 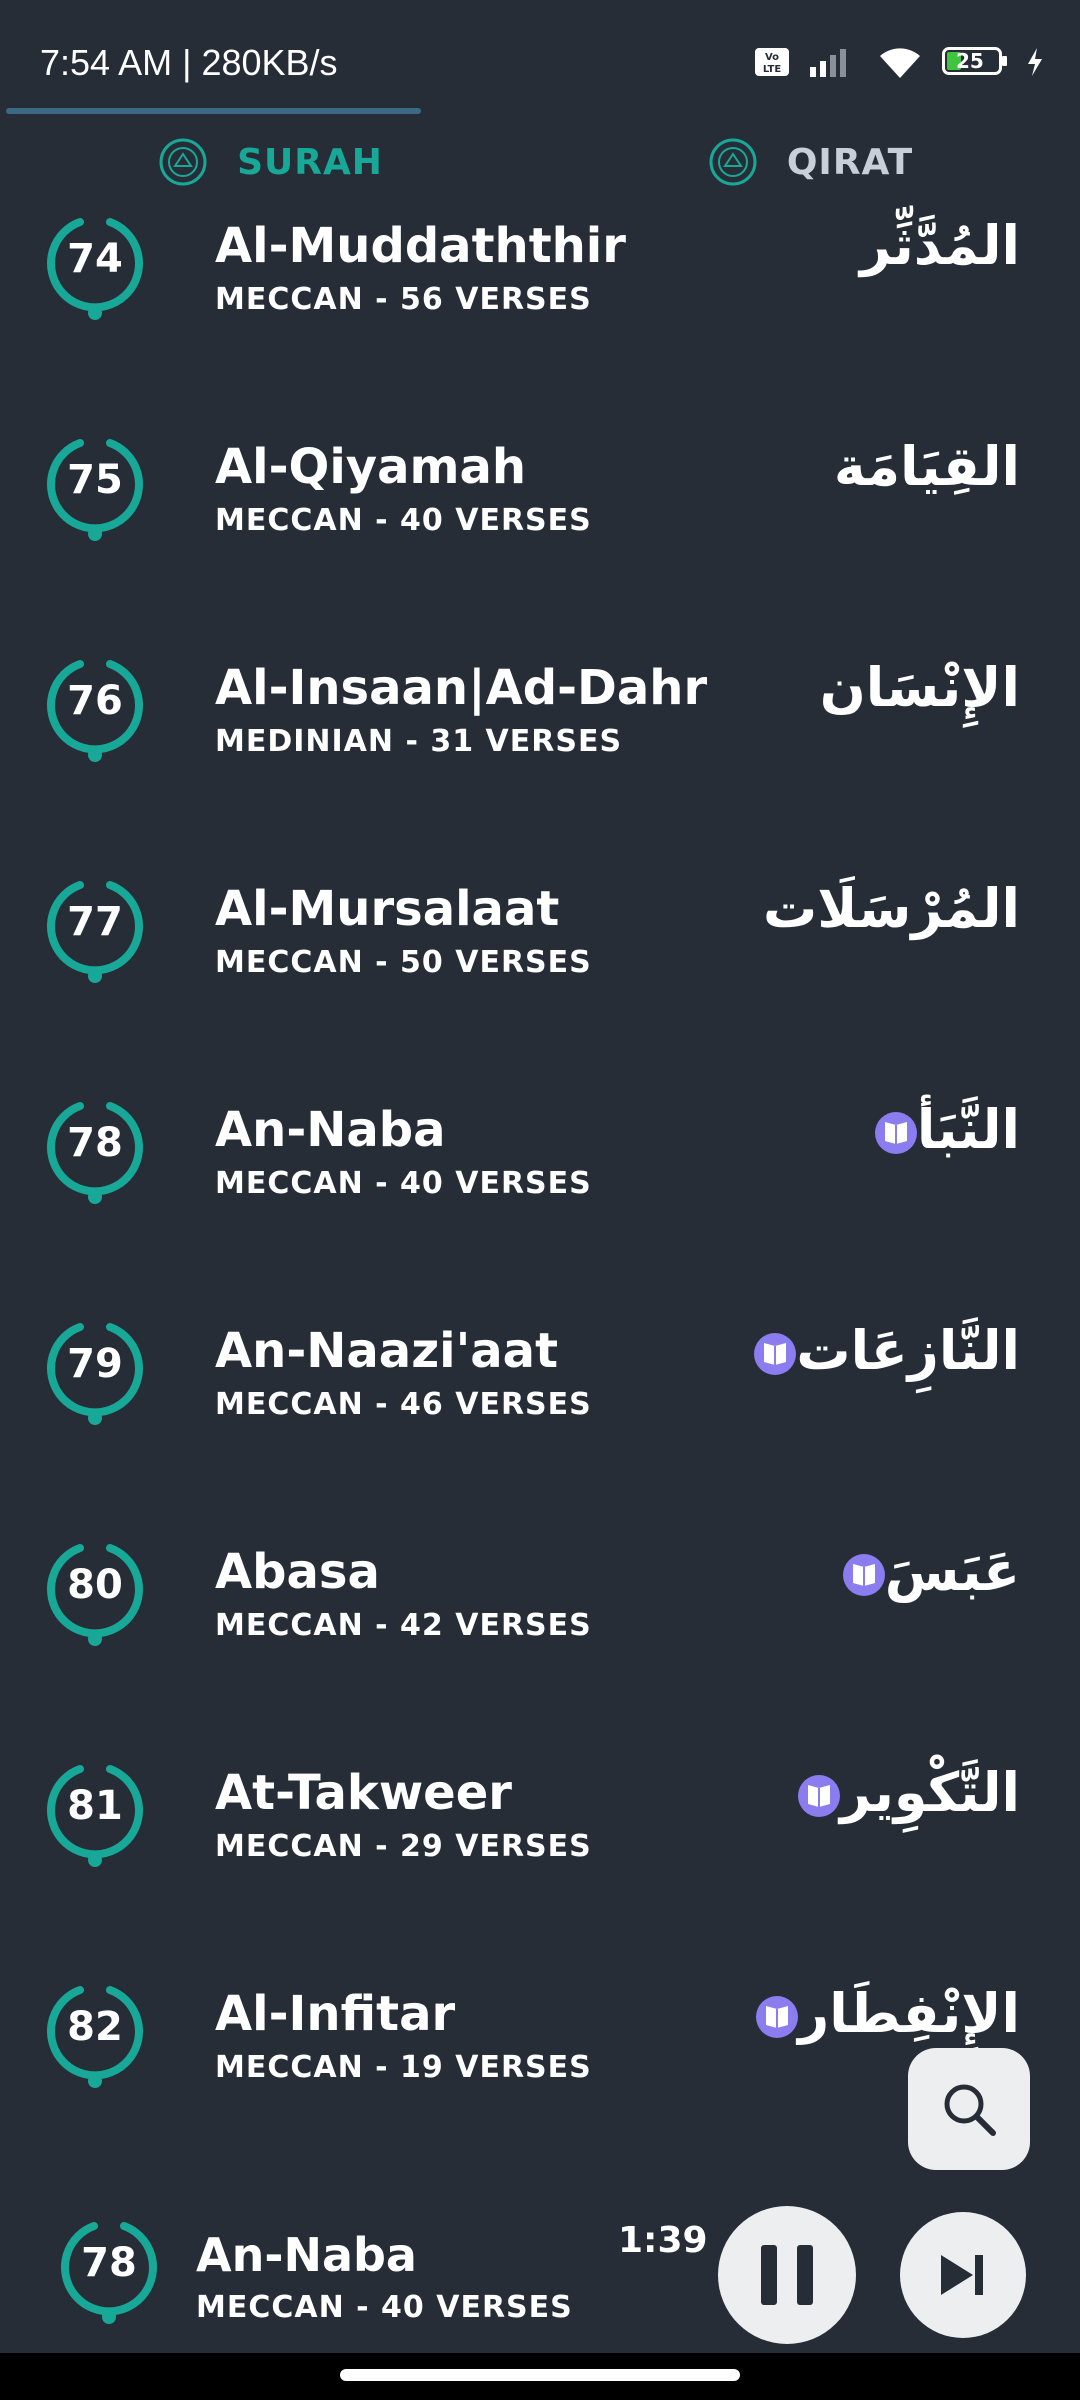 What do you see at coordinates (850, 162) in the screenshot?
I see `tab-qirat-label: QIRAT` at bounding box center [850, 162].